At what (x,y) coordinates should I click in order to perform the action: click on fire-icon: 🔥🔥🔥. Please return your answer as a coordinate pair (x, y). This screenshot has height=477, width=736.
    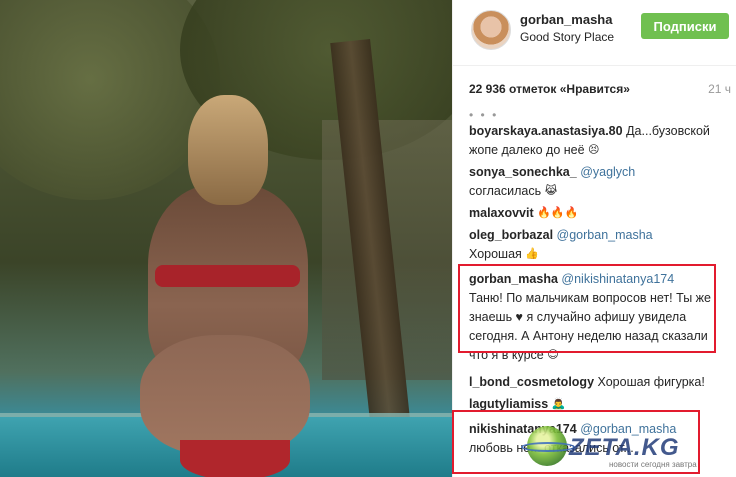
    Looking at the image, I should click on (558, 213).